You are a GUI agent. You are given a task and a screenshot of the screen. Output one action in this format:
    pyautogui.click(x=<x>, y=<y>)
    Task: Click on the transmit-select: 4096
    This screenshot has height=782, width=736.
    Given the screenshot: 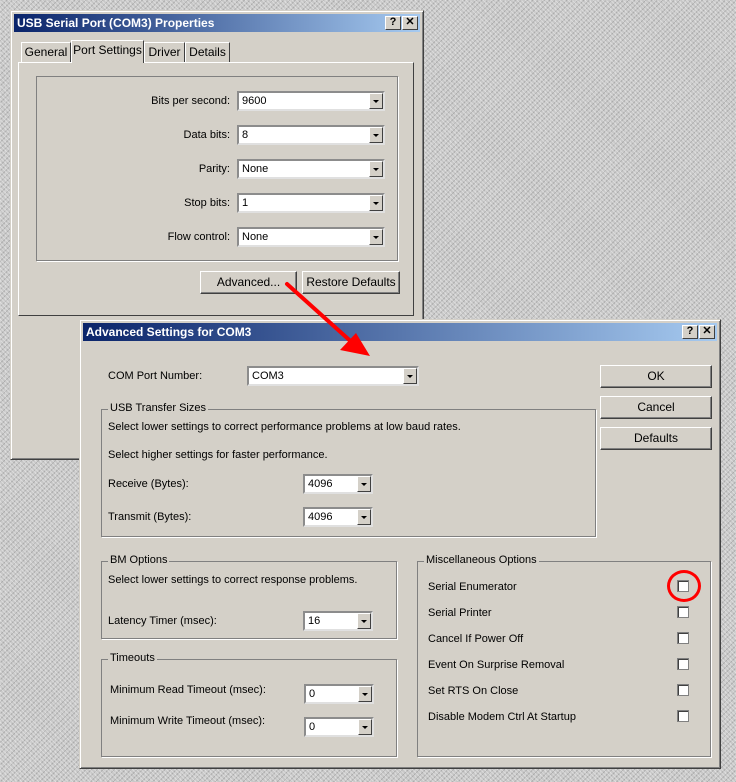 What is the action you would take?
    pyautogui.click(x=338, y=517)
    